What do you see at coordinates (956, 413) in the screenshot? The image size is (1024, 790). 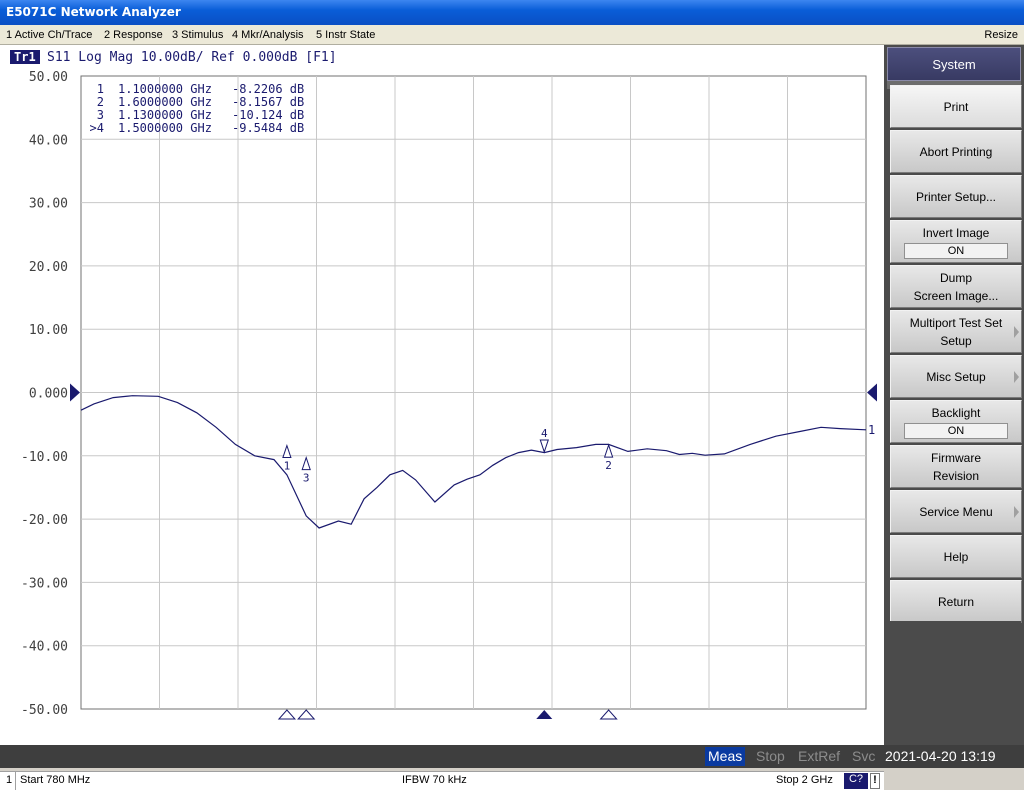 I see `softkey-label: Backlight` at bounding box center [956, 413].